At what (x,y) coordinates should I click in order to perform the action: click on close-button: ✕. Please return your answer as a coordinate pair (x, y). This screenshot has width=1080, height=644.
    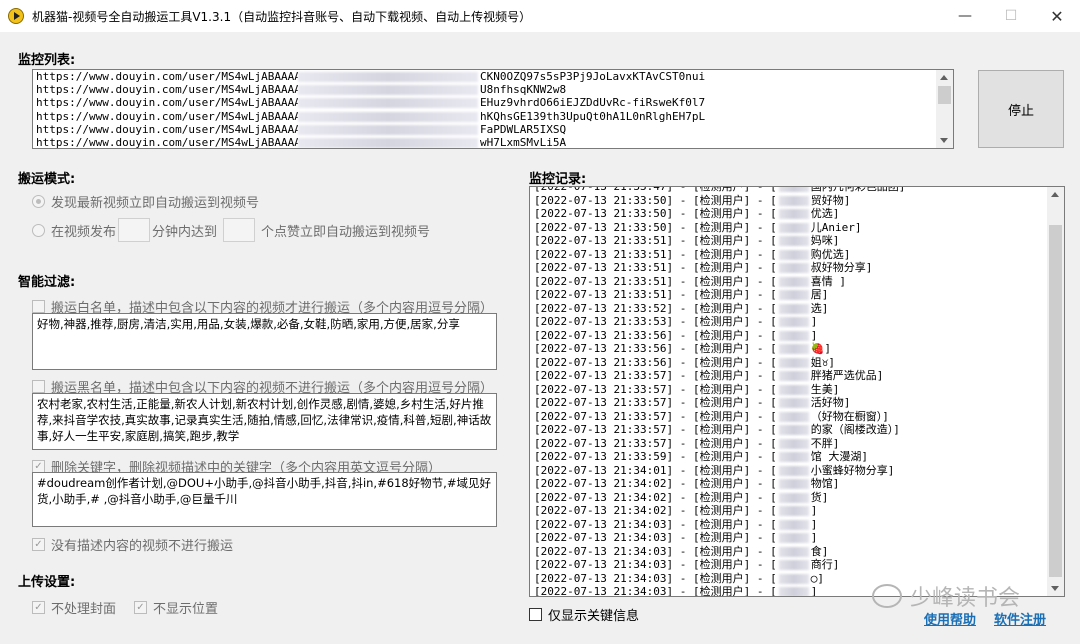
    Looking at the image, I should click on (1057, 16).